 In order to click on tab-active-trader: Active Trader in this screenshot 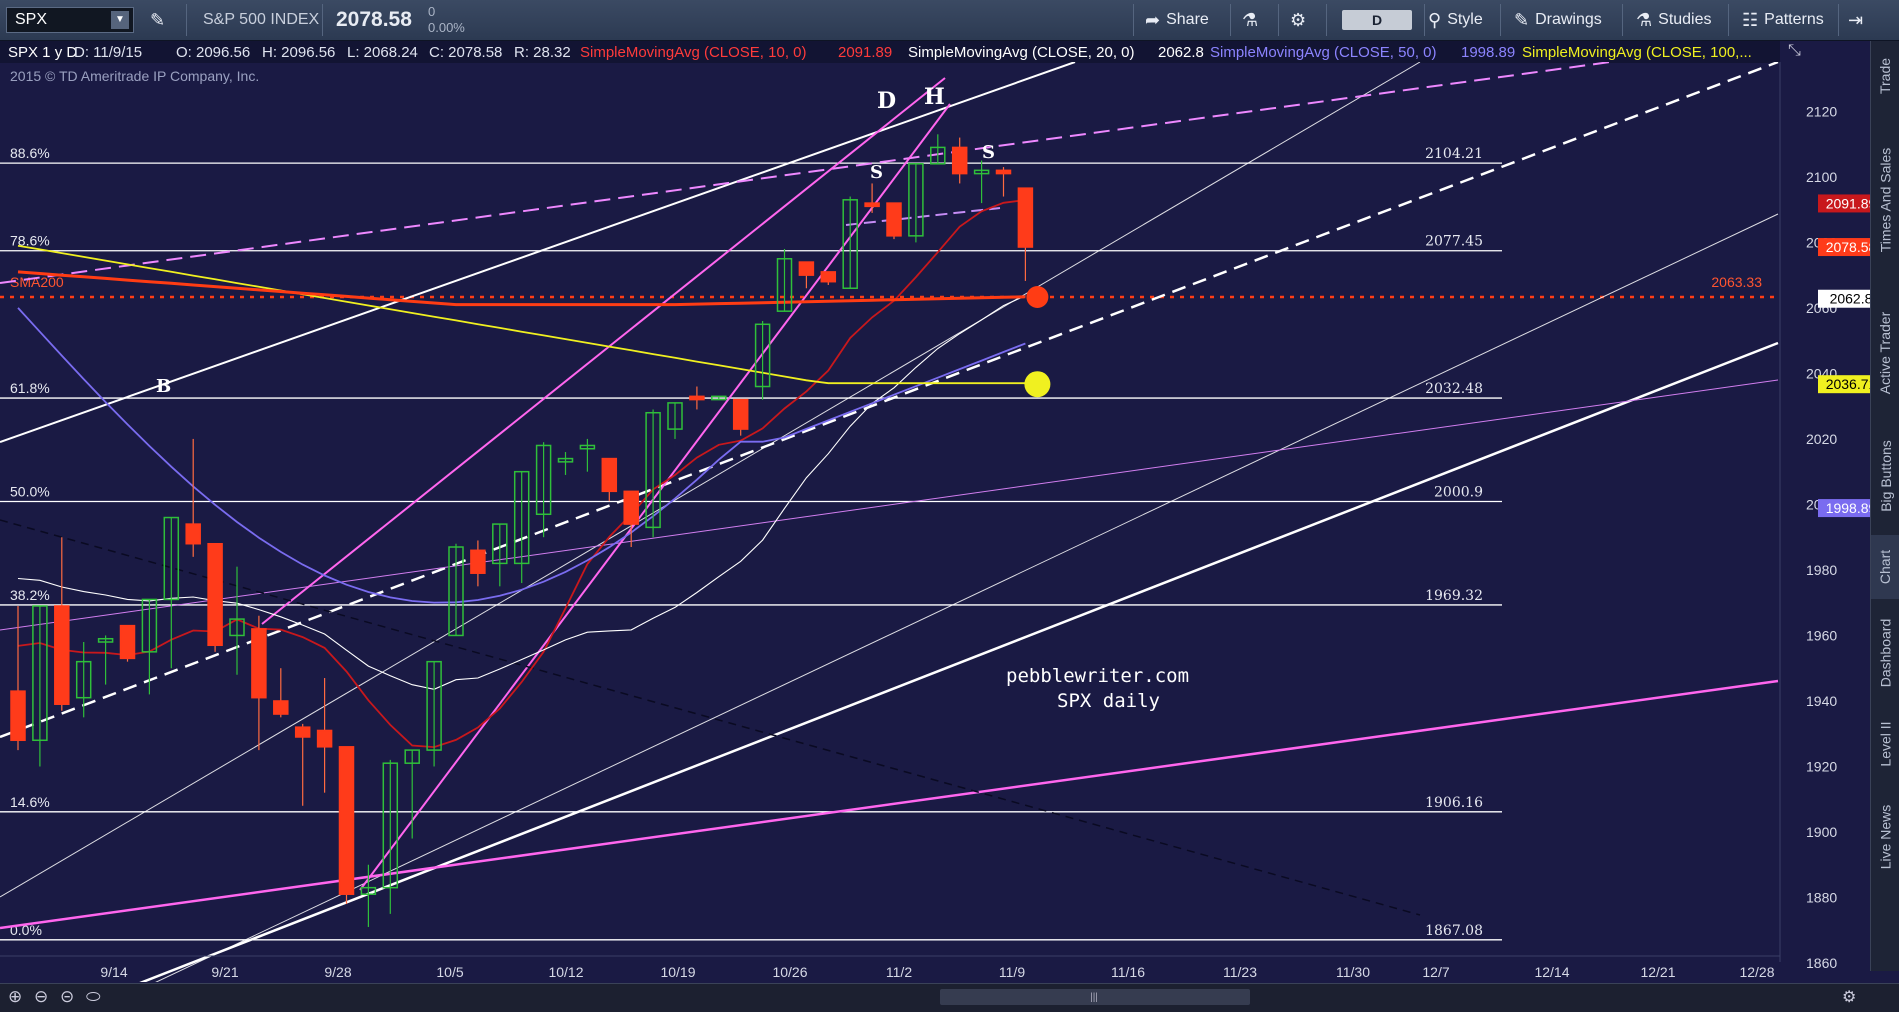, I will do `click(1885, 353)`.